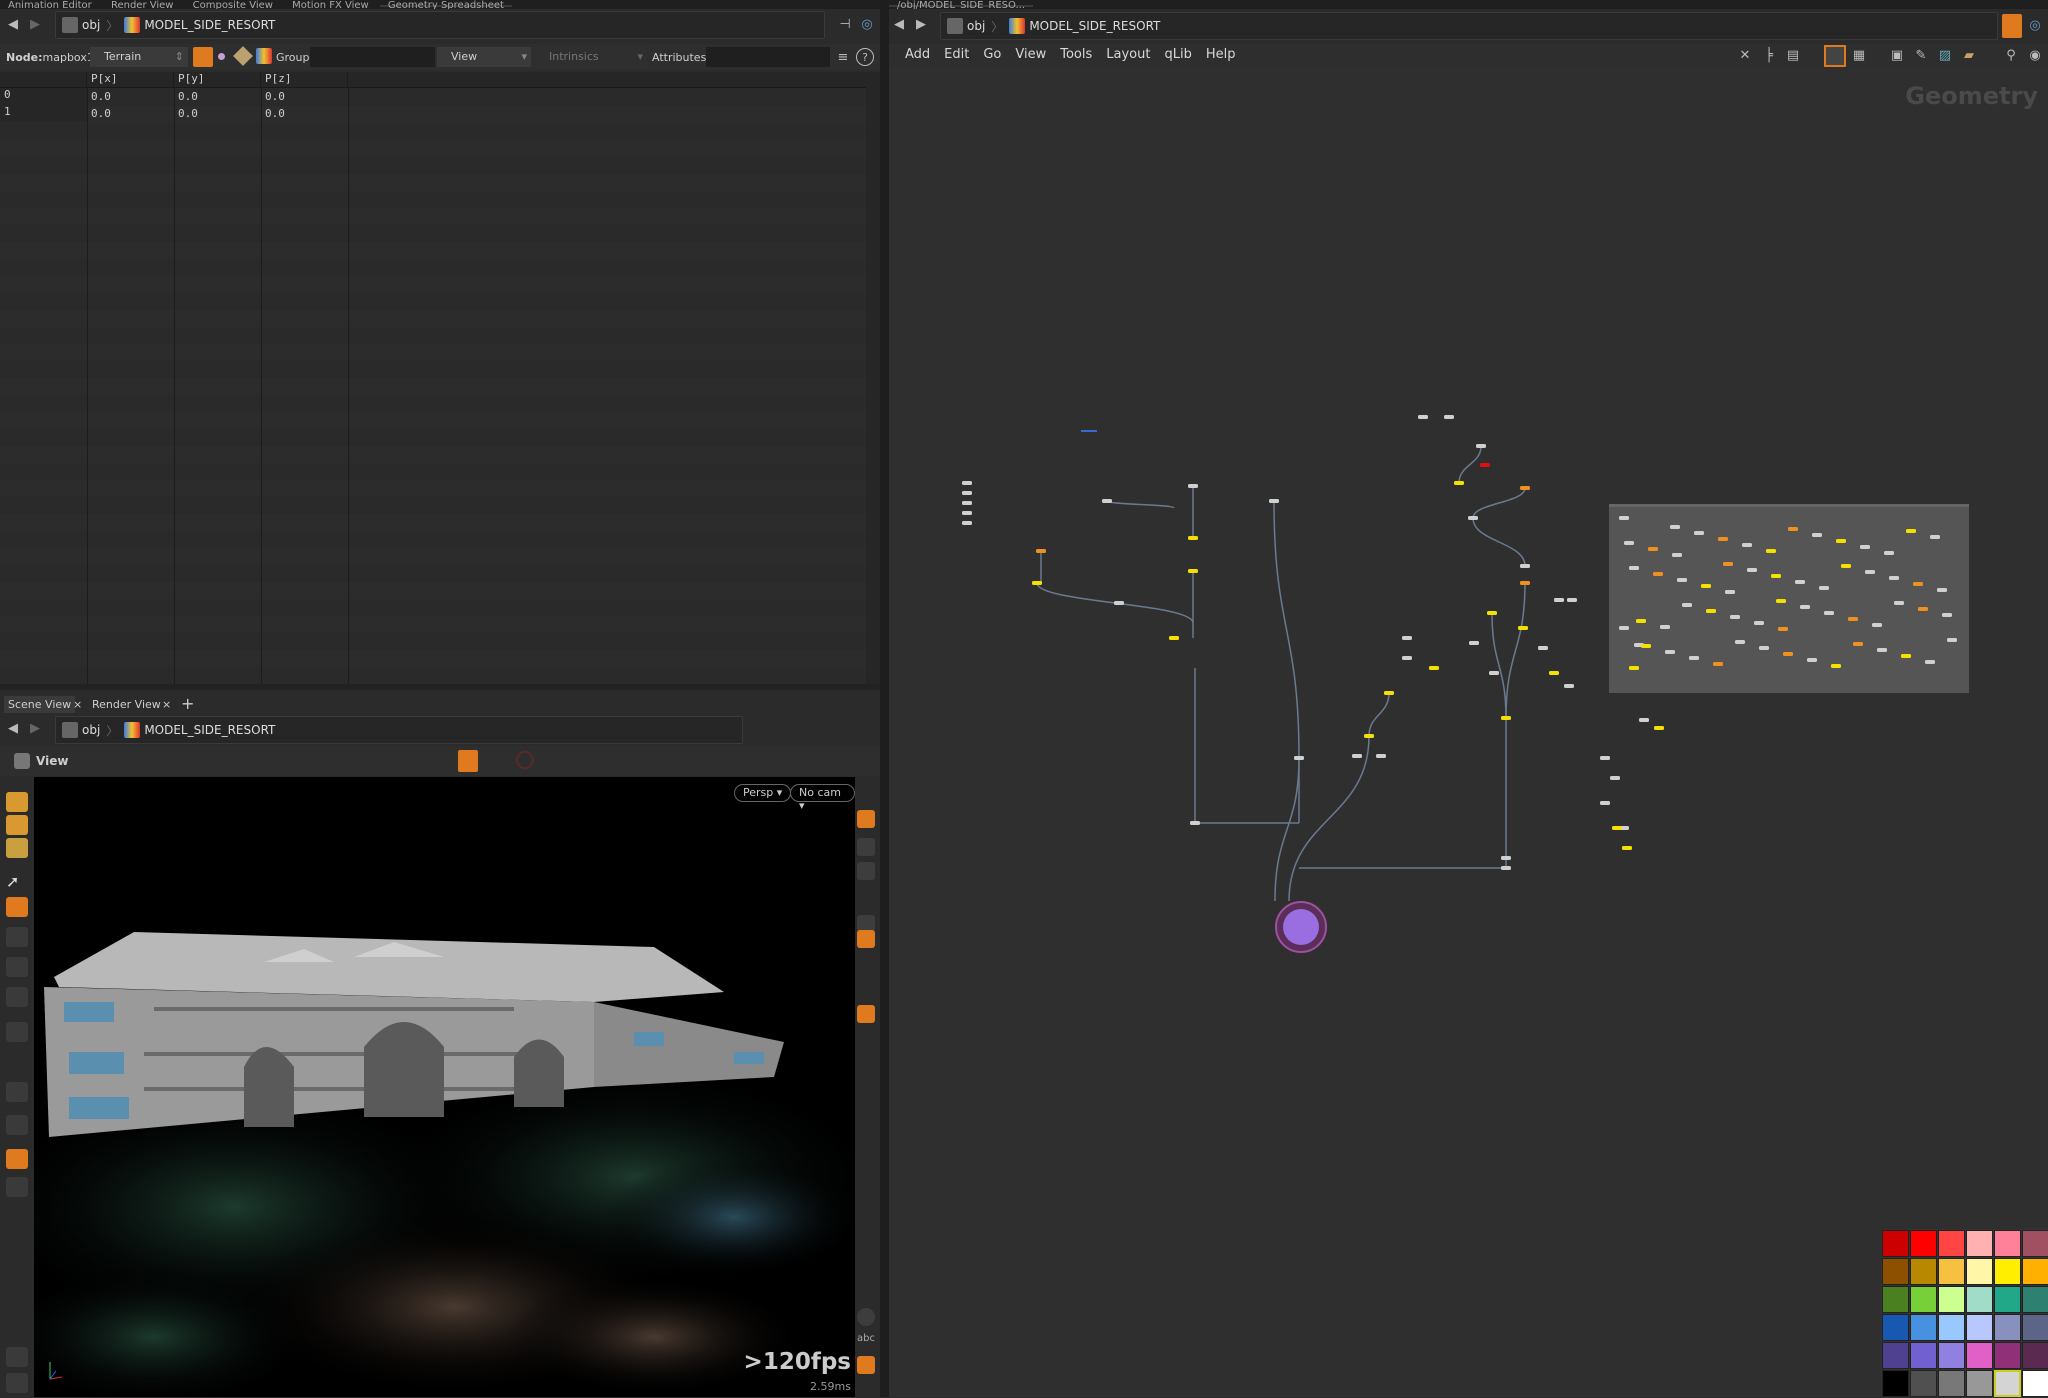 The width and height of the screenshot is (2048, 1398). What do you see at coordinates (22, 761) in the screenshot?
I see `camera-icon` at bounding box center [22, 761].